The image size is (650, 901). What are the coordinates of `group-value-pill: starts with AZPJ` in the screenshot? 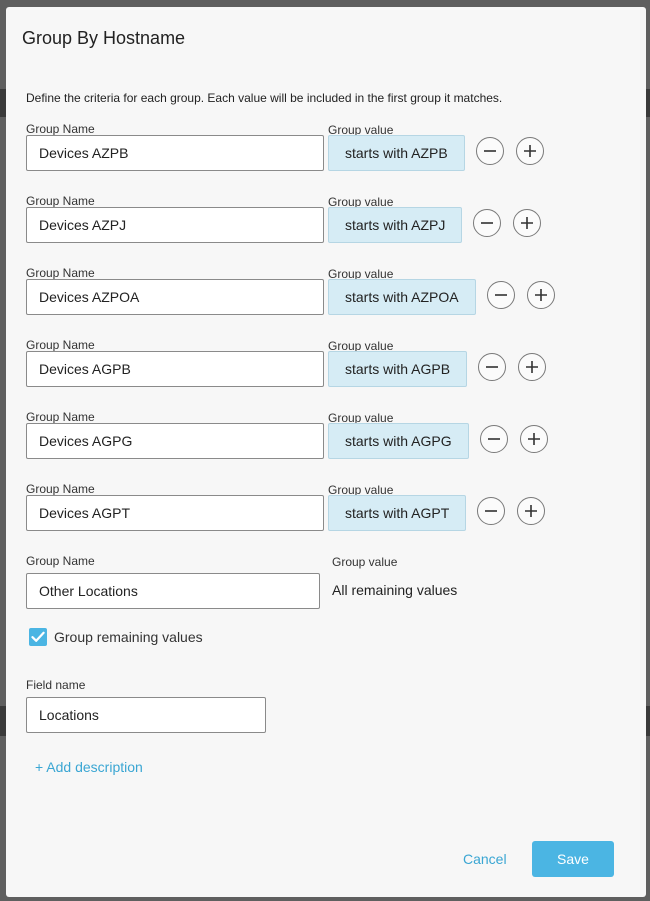 It's located at (395, 225).